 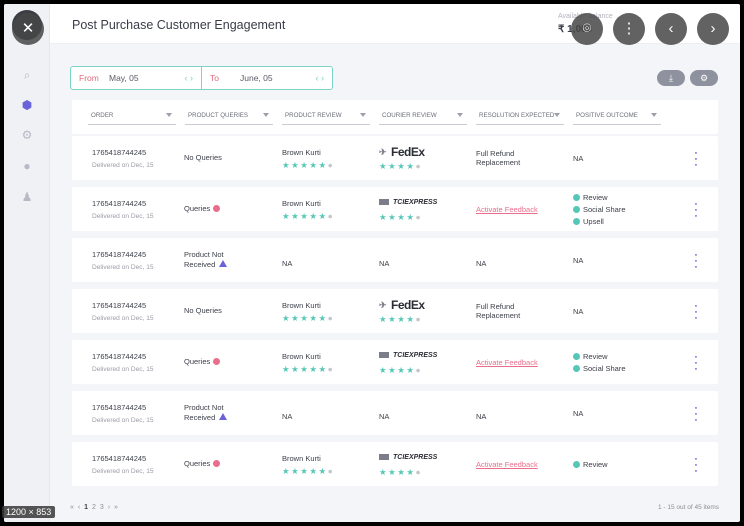 I want to click on product-query: Queries, so click(x=202, y=209).